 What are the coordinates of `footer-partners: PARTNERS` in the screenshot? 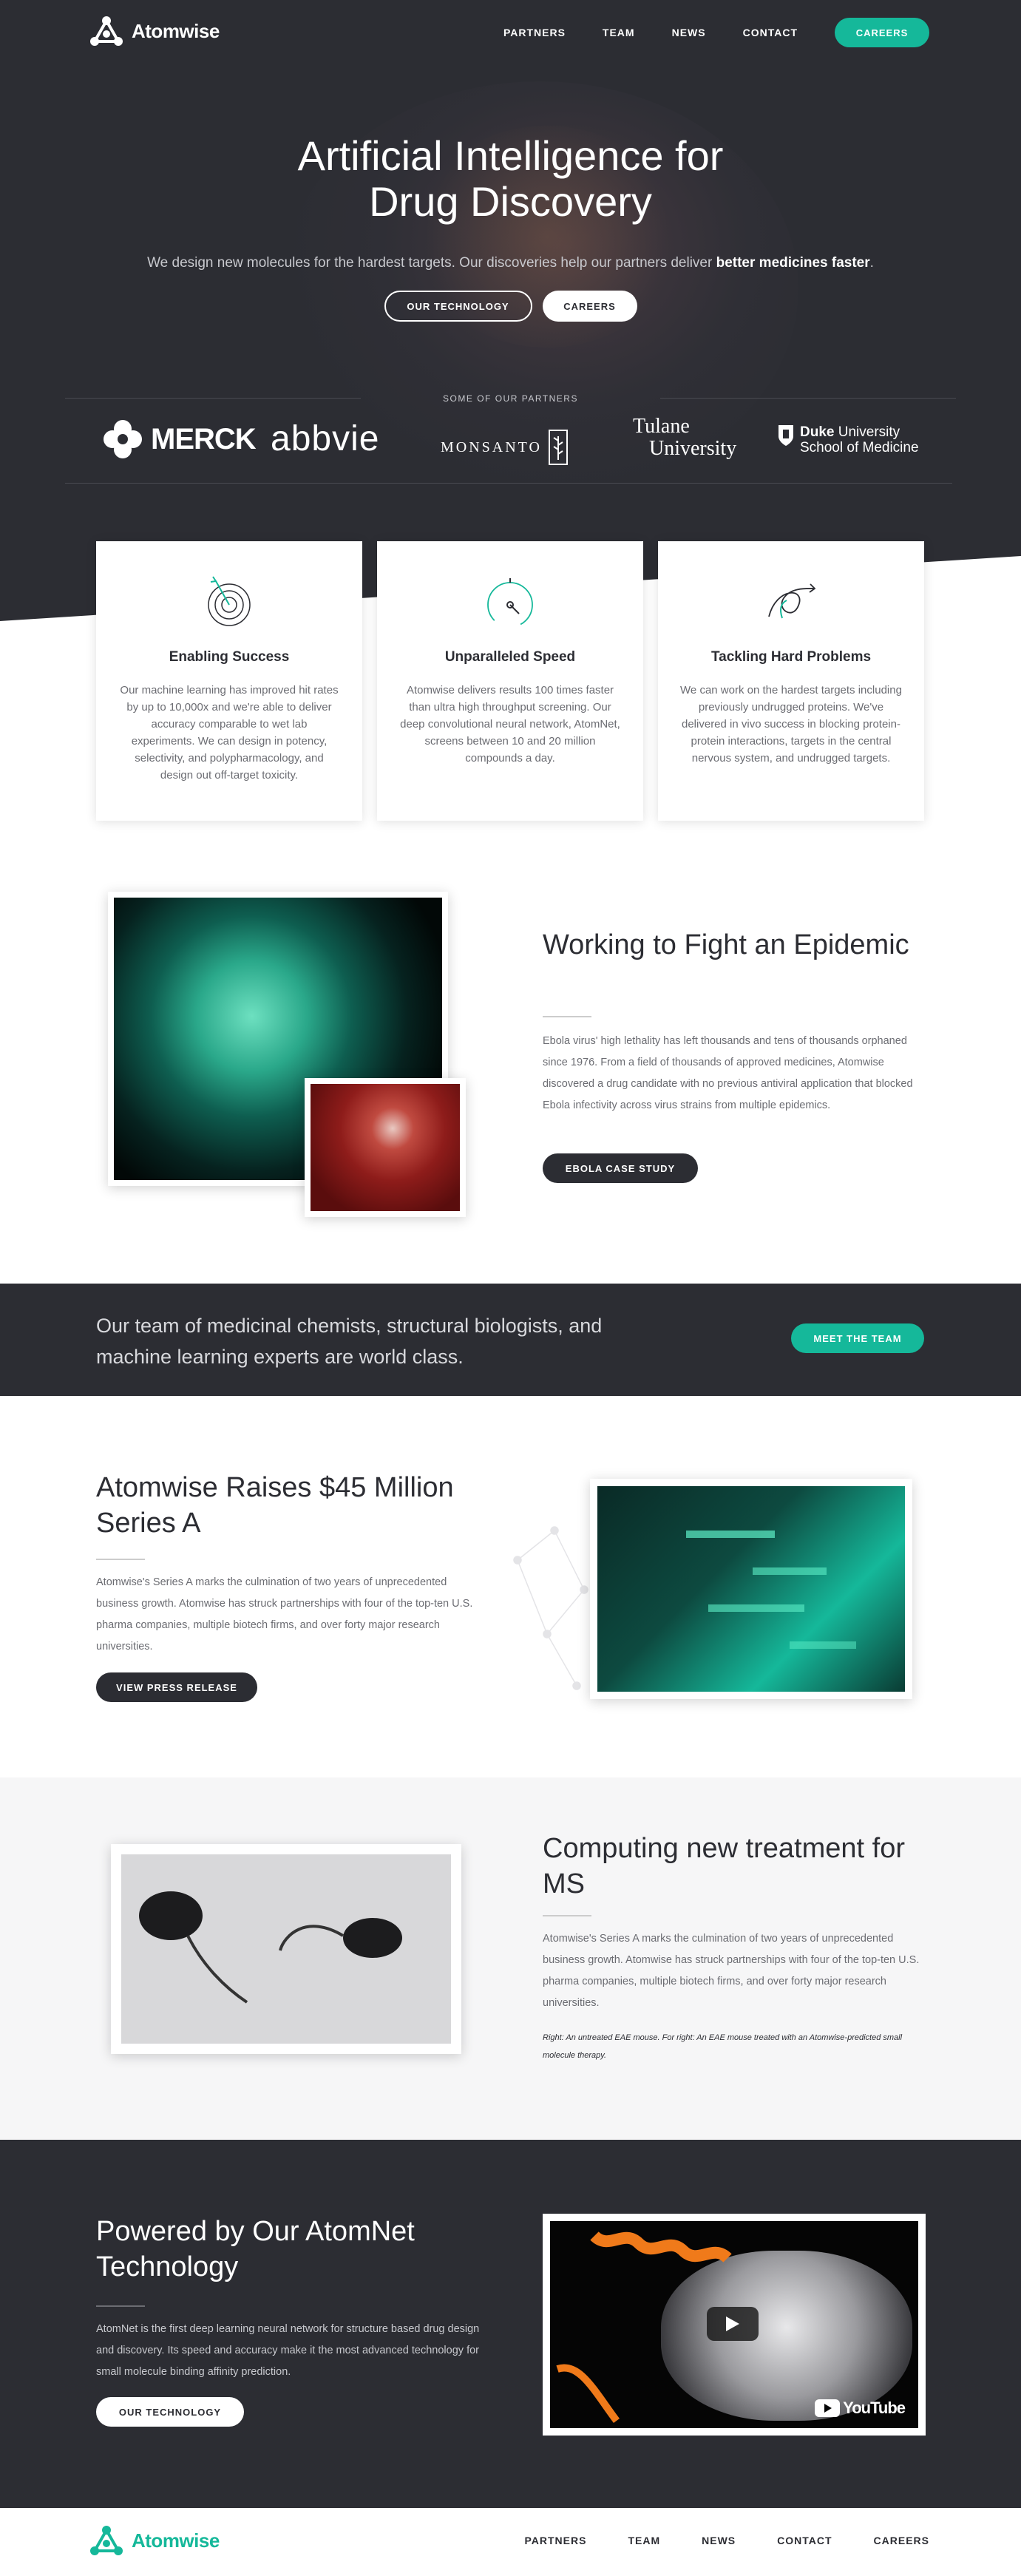 It's located at (555, 2540).